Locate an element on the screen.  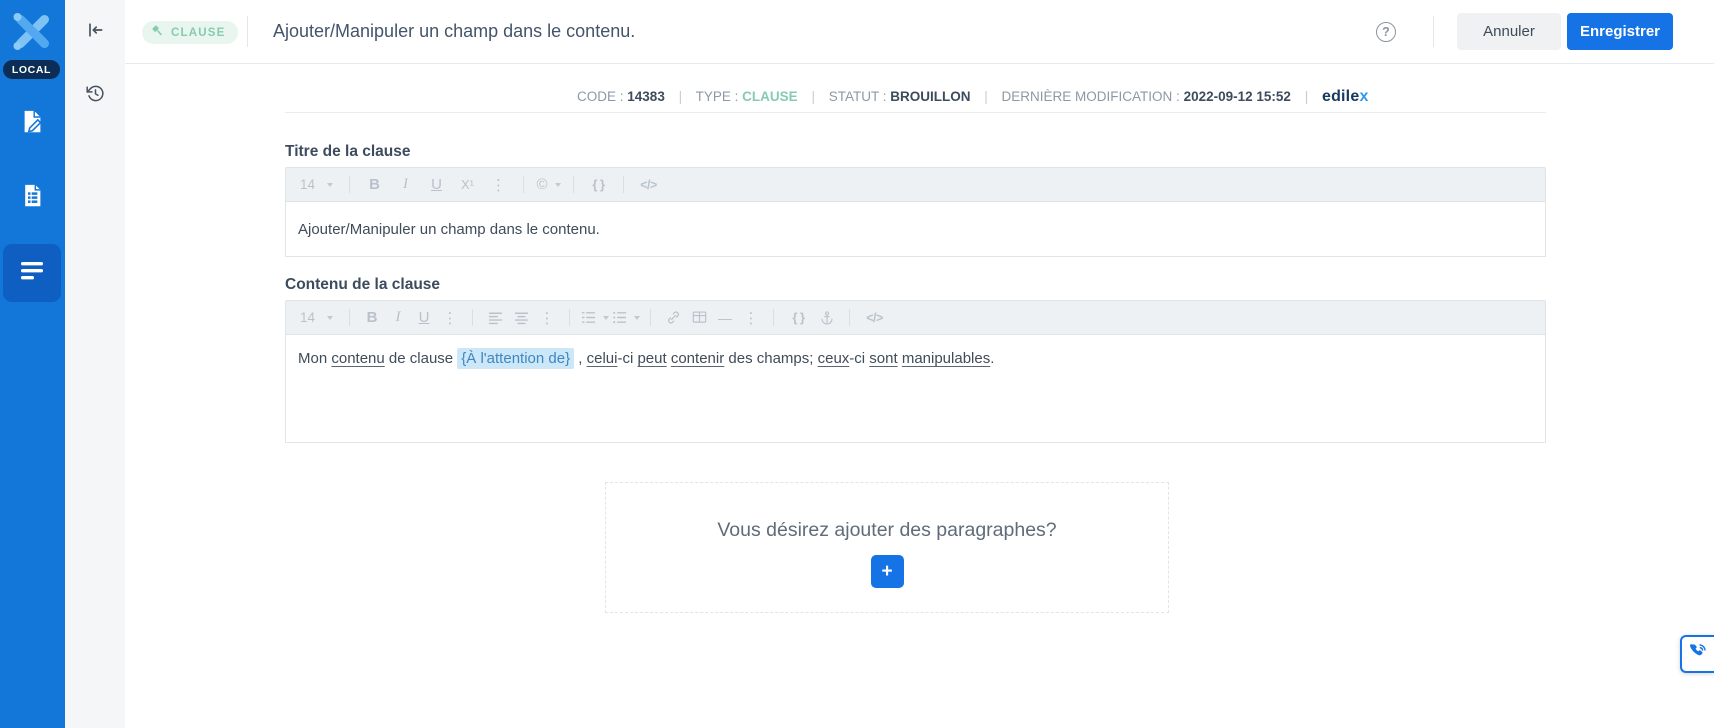
text-lines-icon is located at coordinates (32, 273).